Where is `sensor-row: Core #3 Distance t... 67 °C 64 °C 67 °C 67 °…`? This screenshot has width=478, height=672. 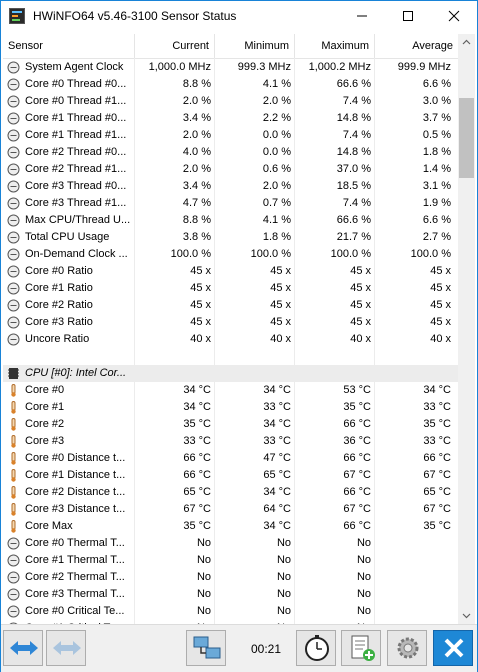
sensor-row: Core #3 Distance t... 67 °C 64 °C 67 °C 67 °… is located at coordinates (230, 509).